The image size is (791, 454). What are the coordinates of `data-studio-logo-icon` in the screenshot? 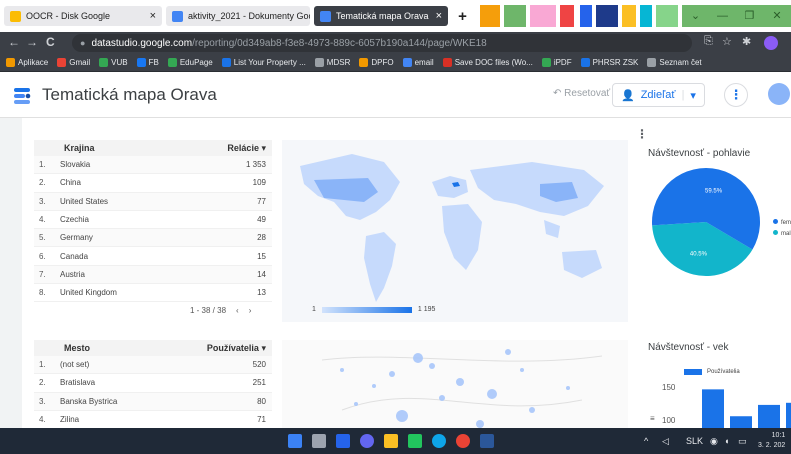 It's located at (22, 96).